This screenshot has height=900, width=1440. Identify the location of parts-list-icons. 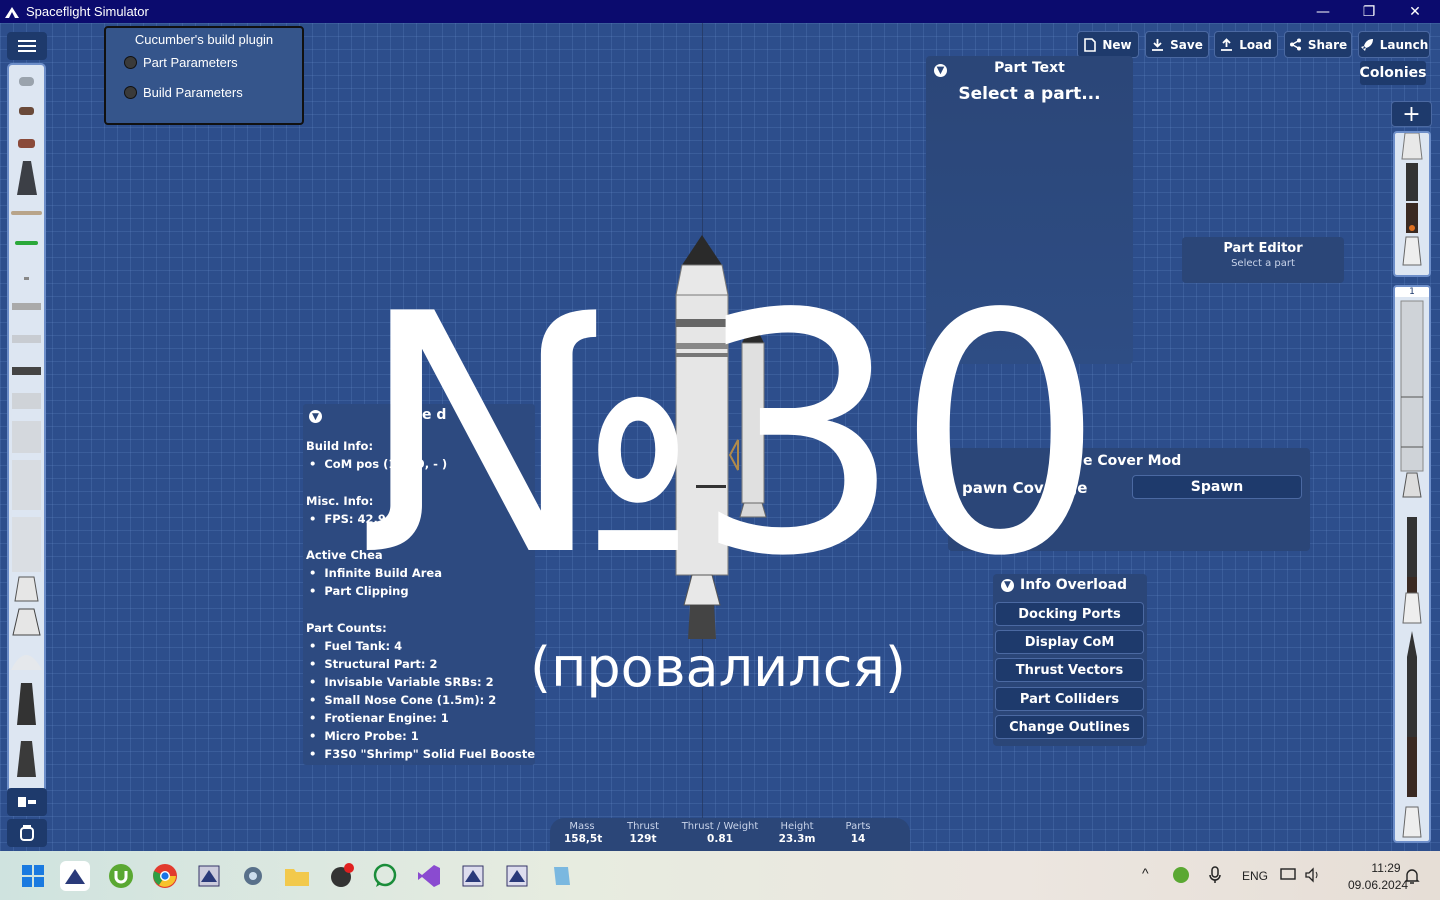
(26, 433).